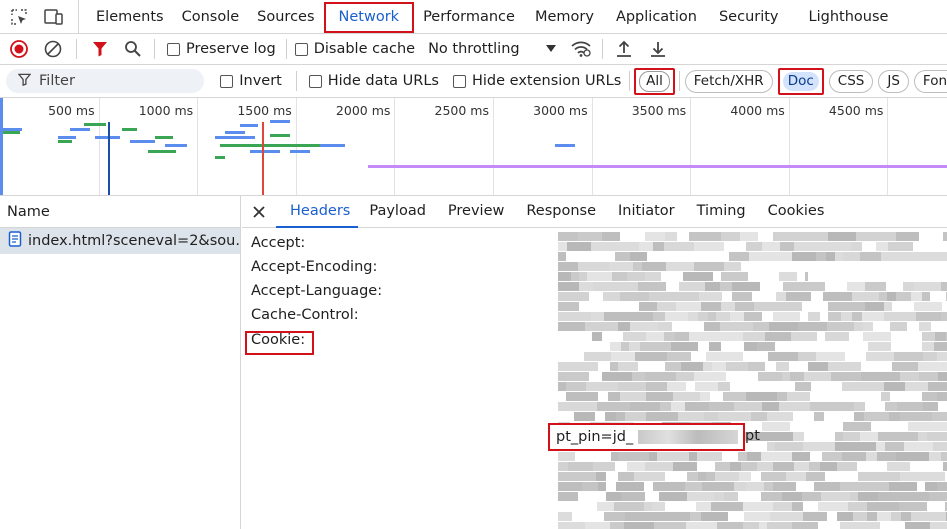  I want to click on cookie-pt-pin-highlight: pt_pin=jd_, so click(646, 437).